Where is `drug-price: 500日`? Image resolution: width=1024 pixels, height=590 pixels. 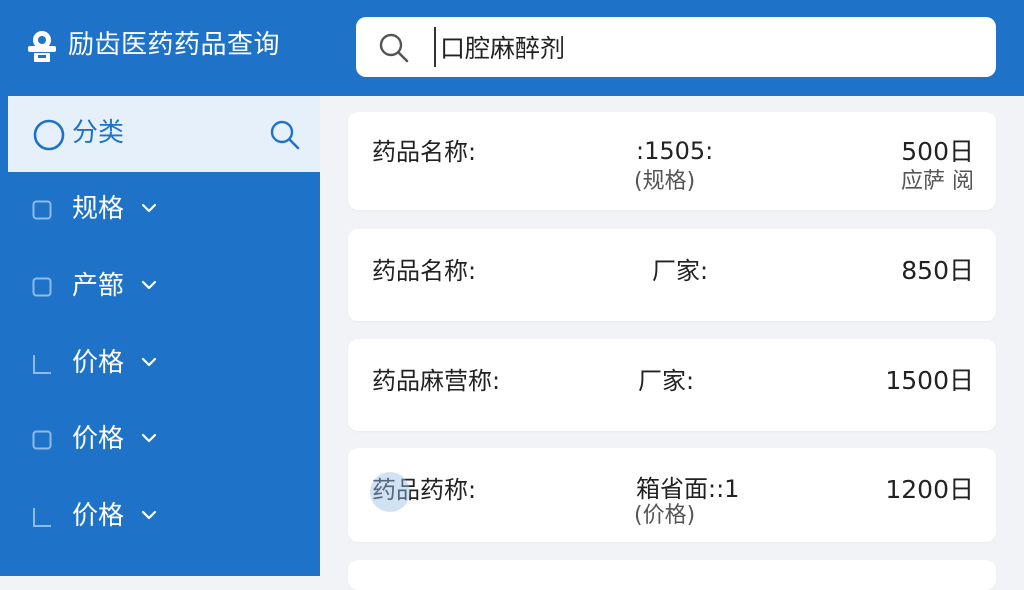
drug-price: 500日 is located at coordinates (937, 151).